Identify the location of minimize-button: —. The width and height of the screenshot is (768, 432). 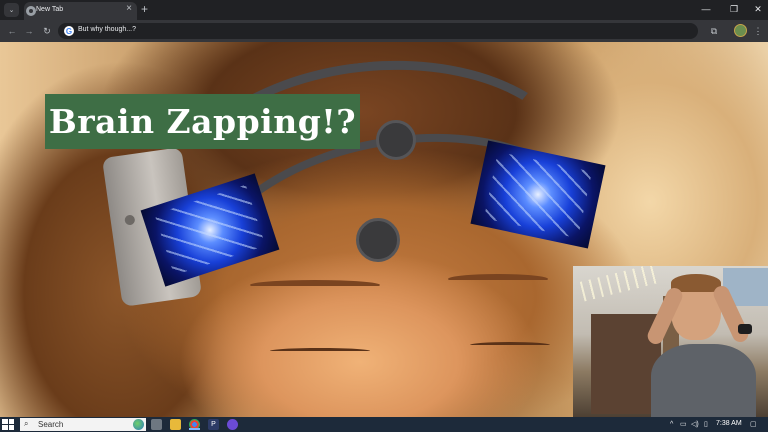
(706, 9).